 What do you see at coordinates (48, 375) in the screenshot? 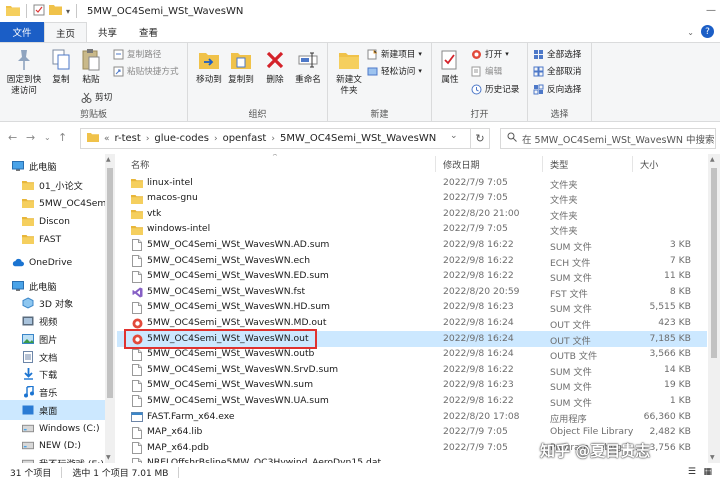
I see `nav-item-label: 下载` at bounding box center [48, 375].